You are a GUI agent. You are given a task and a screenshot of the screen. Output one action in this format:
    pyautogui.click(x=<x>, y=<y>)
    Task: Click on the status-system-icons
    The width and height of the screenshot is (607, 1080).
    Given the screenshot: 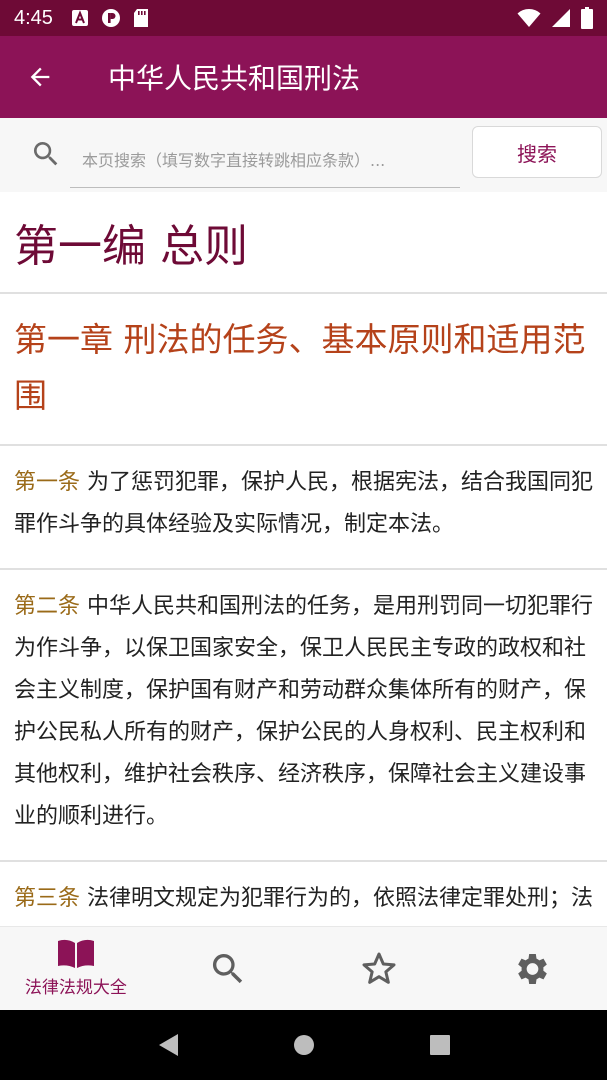 What is the action you would take?
    pyautogui.click(x=555, y=18)
    